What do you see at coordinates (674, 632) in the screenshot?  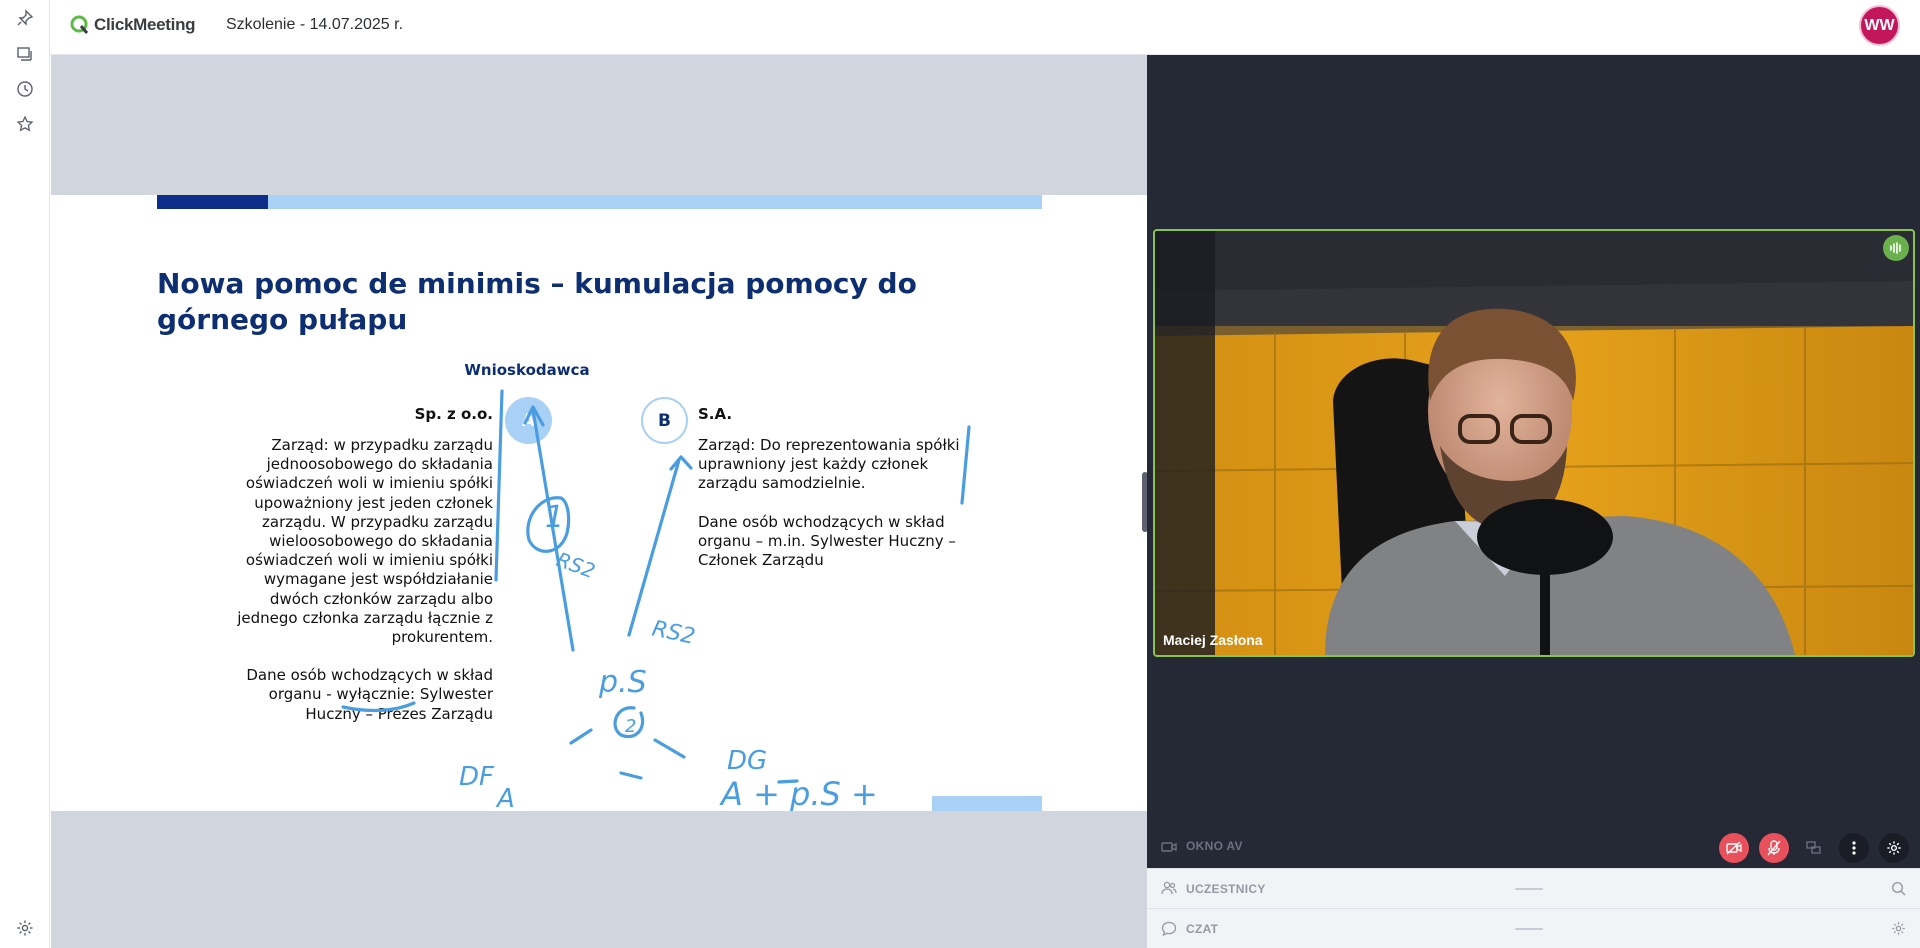 I see `ink-rs2-b: RS2` at bounding box center [674, 632].